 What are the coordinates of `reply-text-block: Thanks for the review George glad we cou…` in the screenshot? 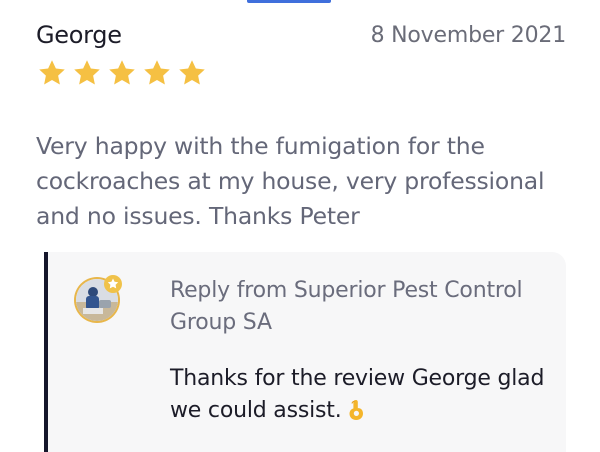 It's located at (365, 395).